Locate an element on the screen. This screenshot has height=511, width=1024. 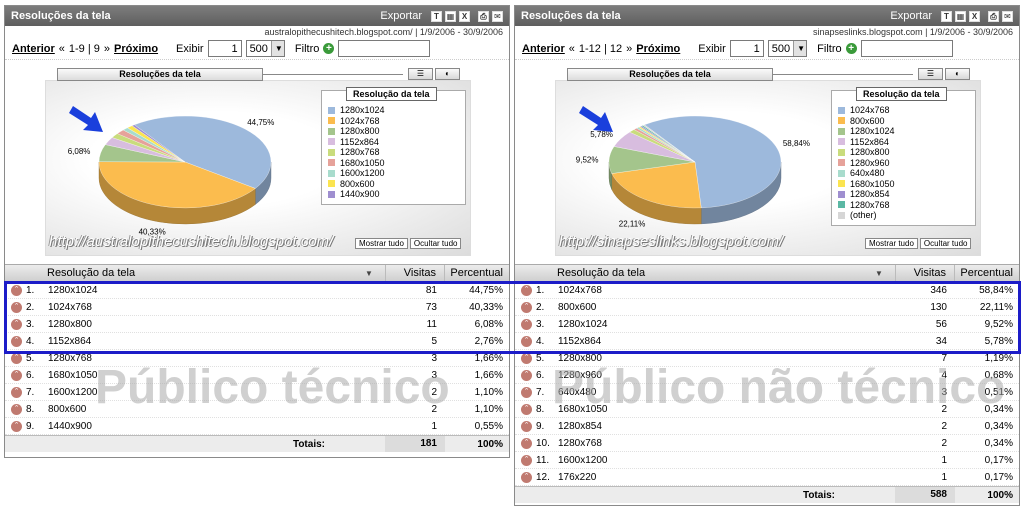
resolution-cell: 1280x768 is located at coordinates (70, 358).